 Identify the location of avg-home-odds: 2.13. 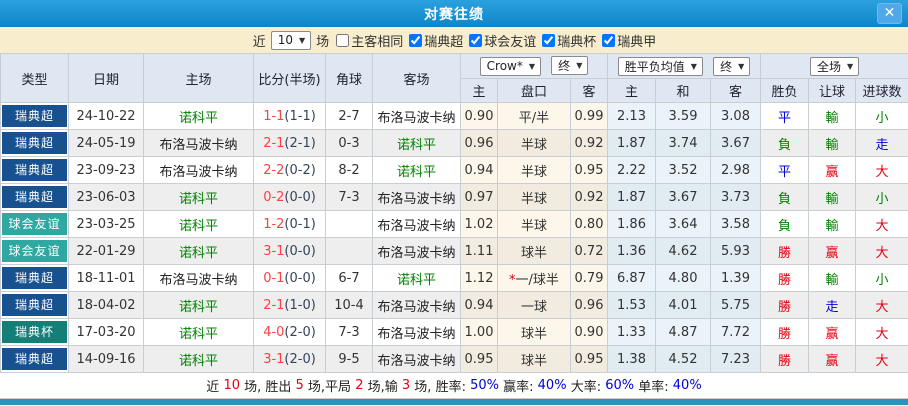
(631, 116).